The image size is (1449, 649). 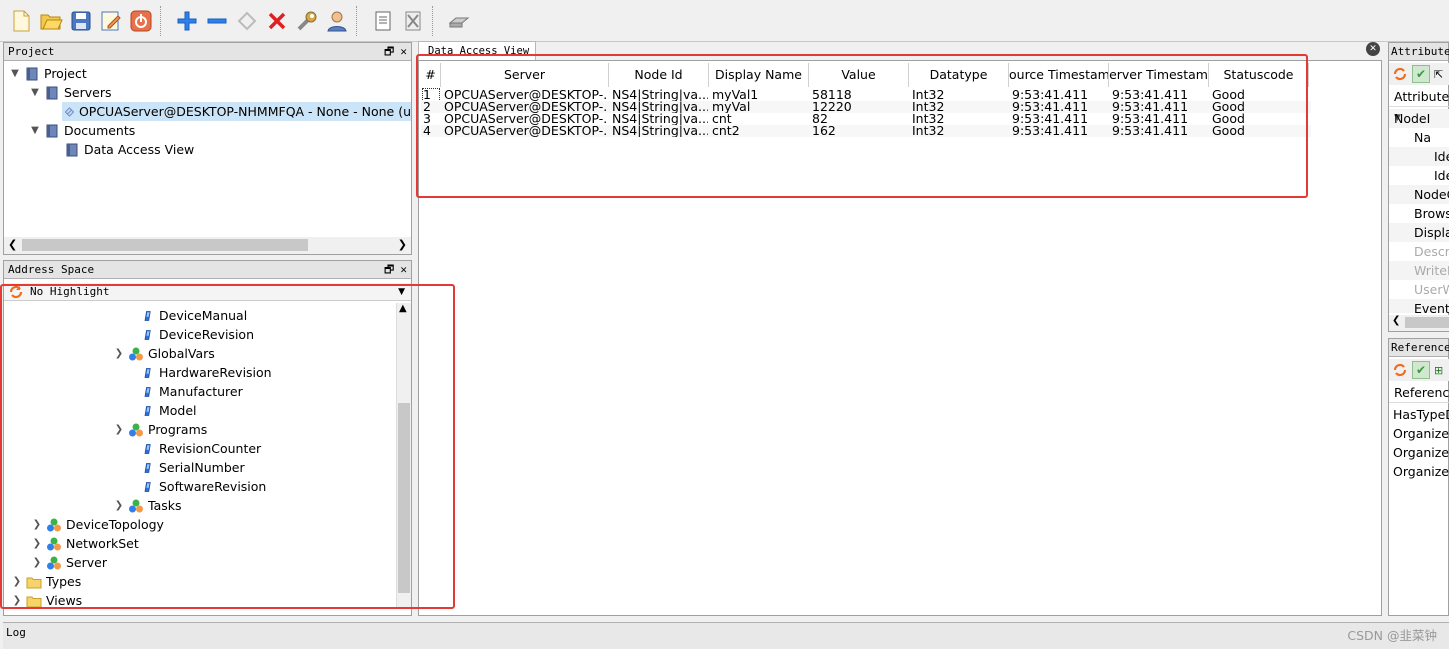 What do you see at coordinates (81, 130) in the screenshot?
I see `tree-node-documents: ▼ Documents` at bounding box center [81, 130].